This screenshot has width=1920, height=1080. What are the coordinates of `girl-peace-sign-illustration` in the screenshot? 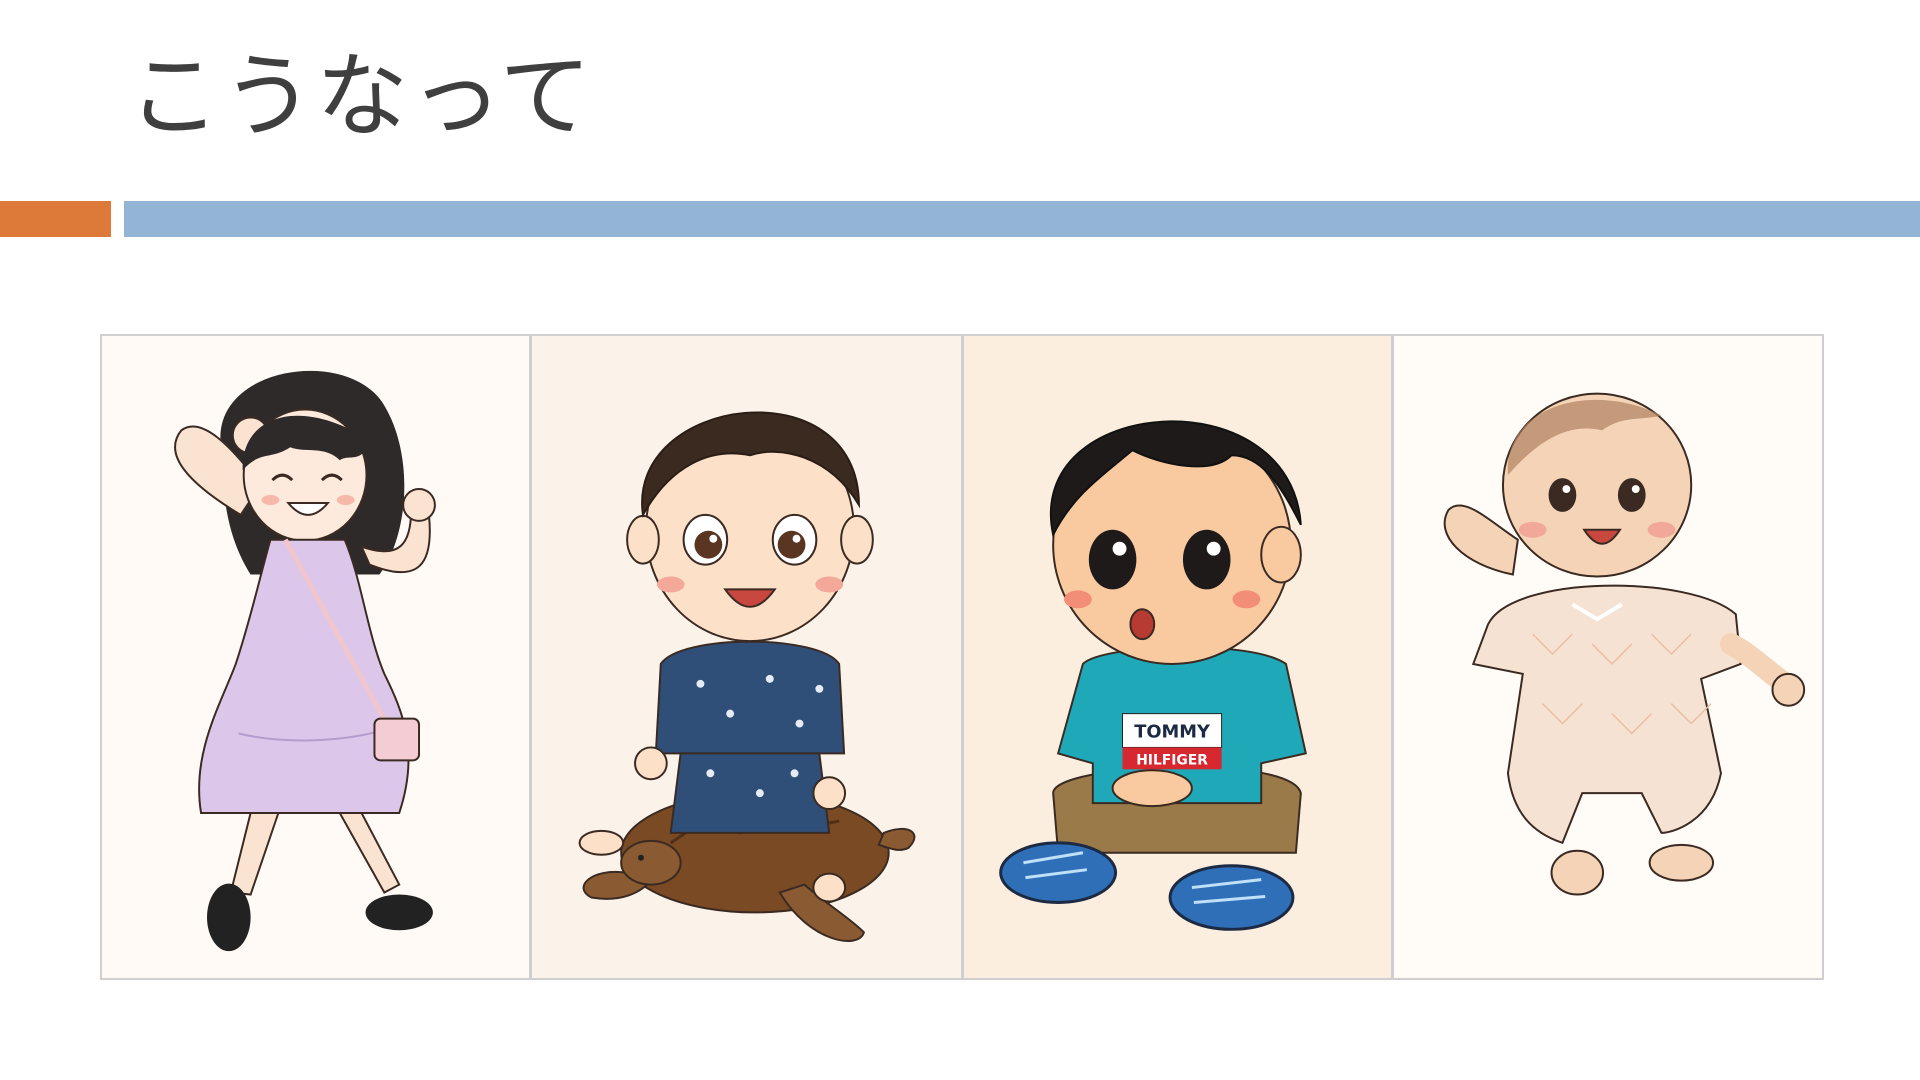 It's located at (315, 657).